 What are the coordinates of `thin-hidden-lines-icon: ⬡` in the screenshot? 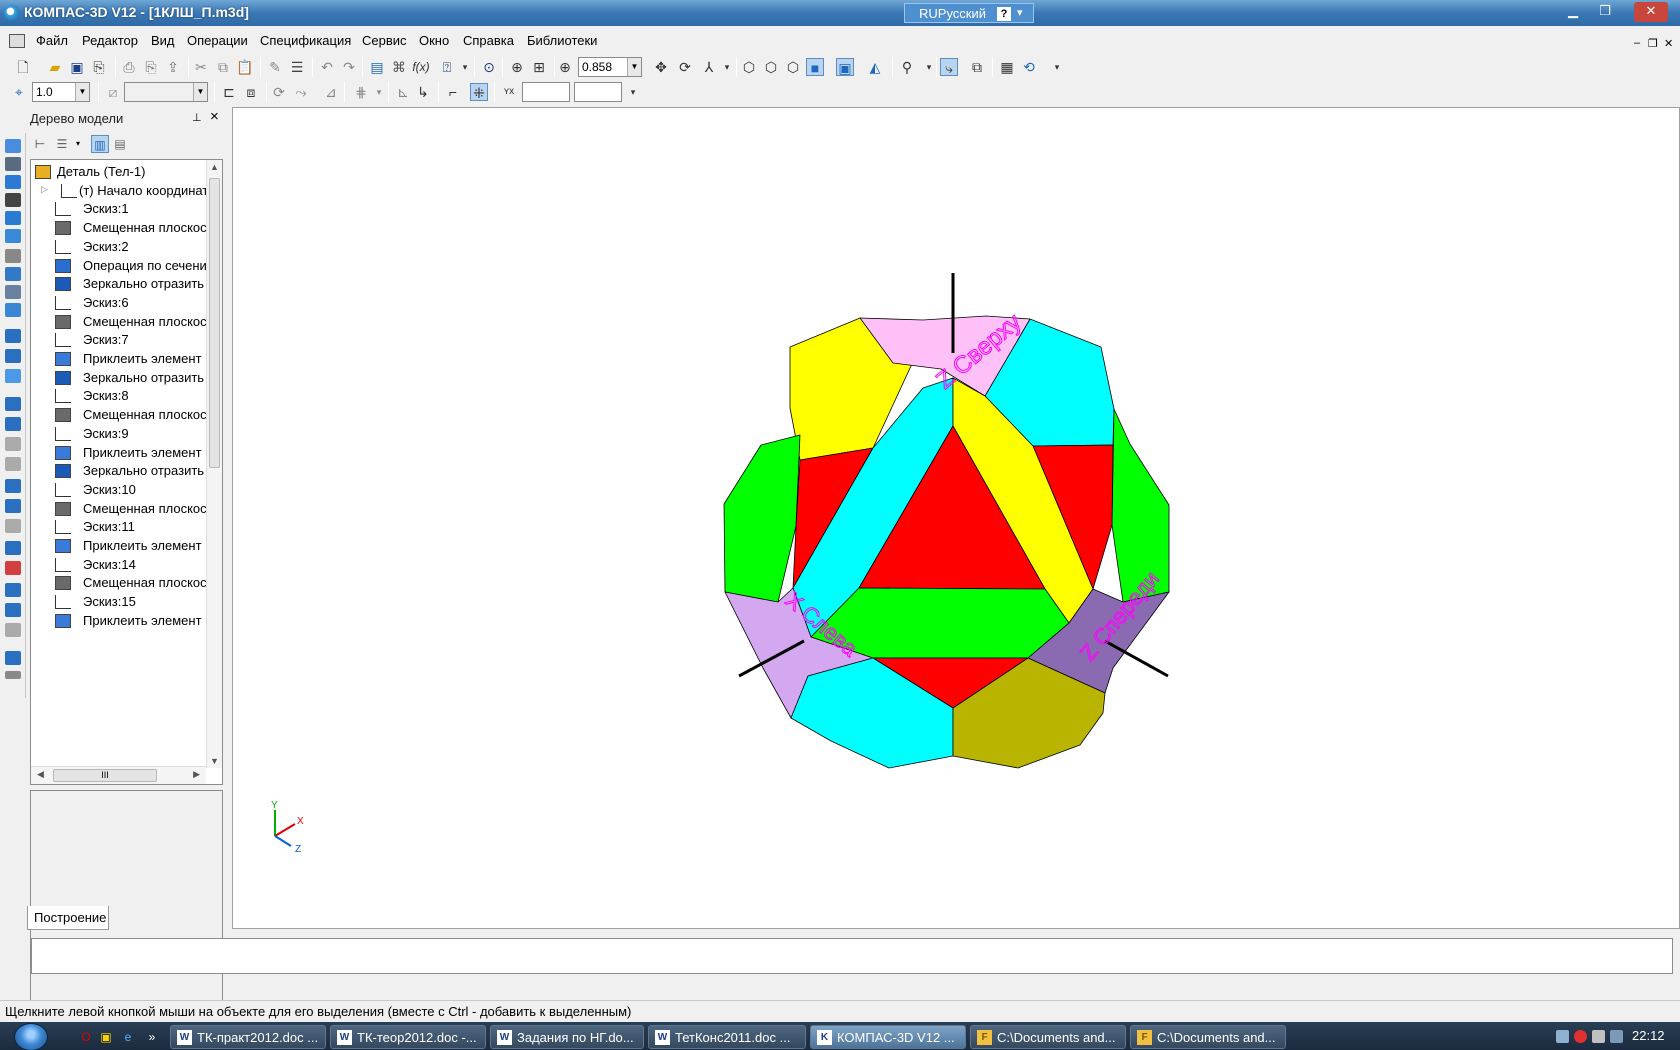 It's located at (793, 67).